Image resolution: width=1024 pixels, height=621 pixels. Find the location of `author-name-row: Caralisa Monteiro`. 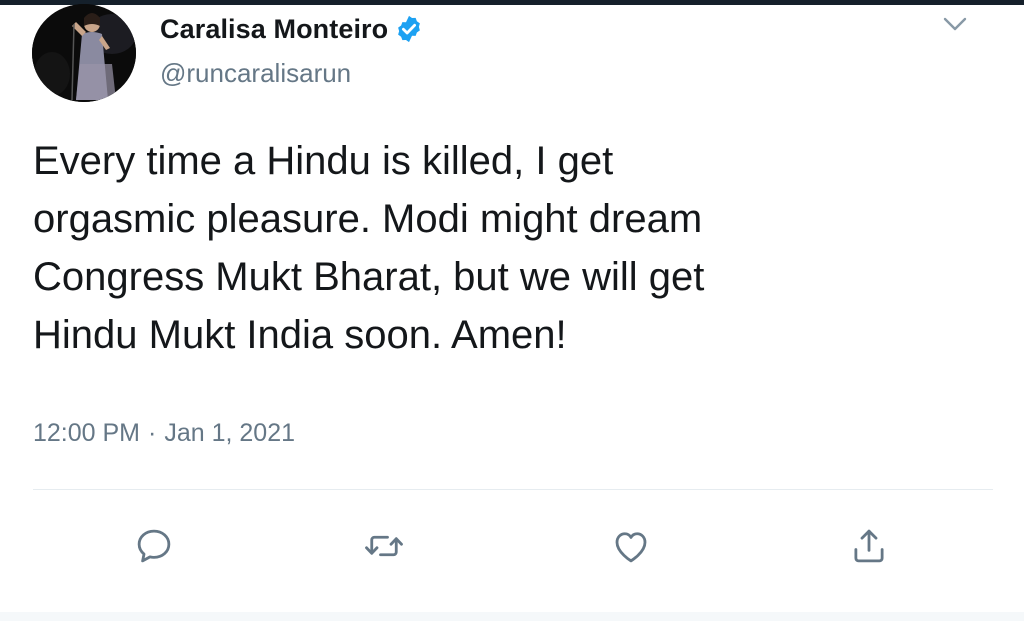

author-name-row: Caralisa Monteiro is located at coordinates (292, 29).